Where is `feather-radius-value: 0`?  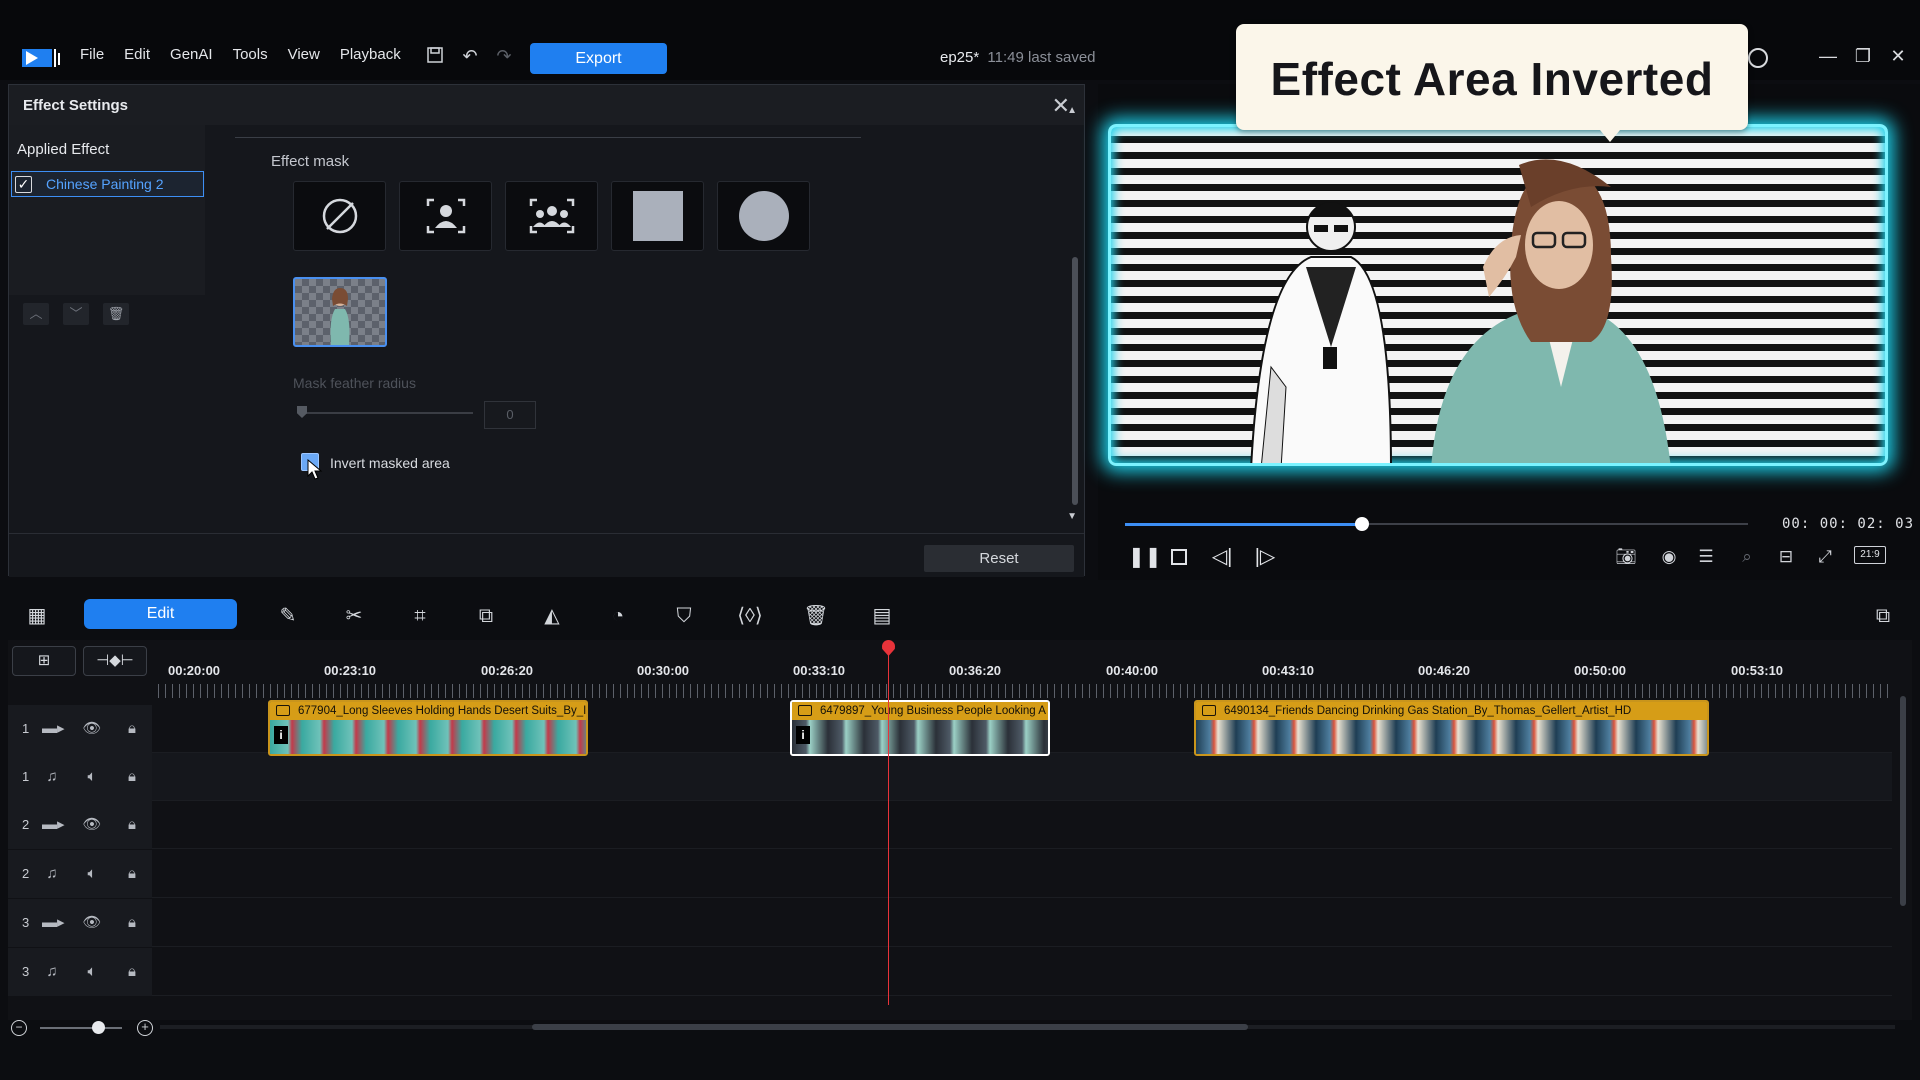
feather-radius-value: 0 is located at coordinates (510, 415).